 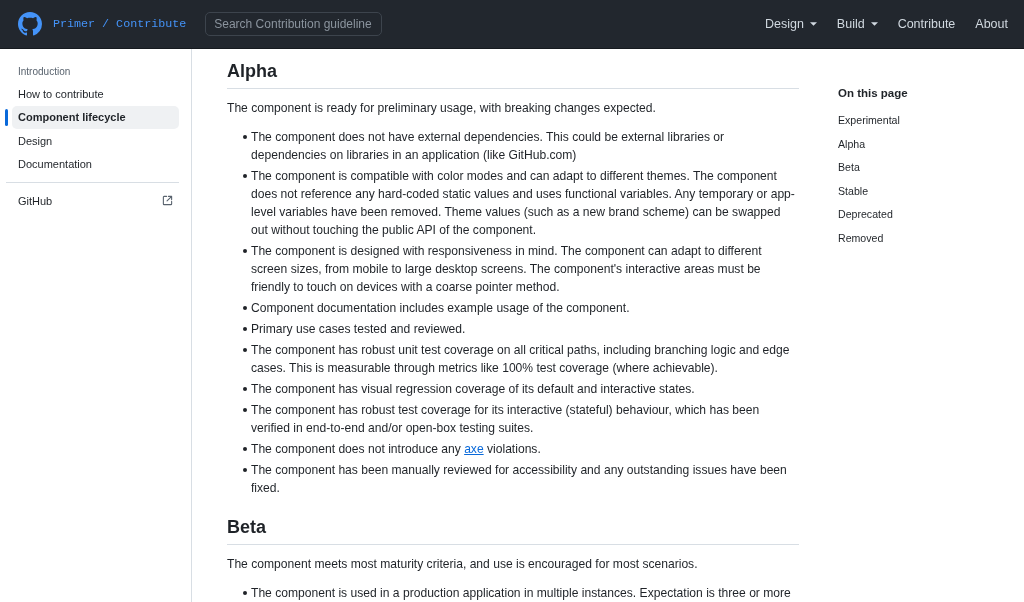 I want to click on sidebar-item: How to contribute, so click(x=95, y=94).